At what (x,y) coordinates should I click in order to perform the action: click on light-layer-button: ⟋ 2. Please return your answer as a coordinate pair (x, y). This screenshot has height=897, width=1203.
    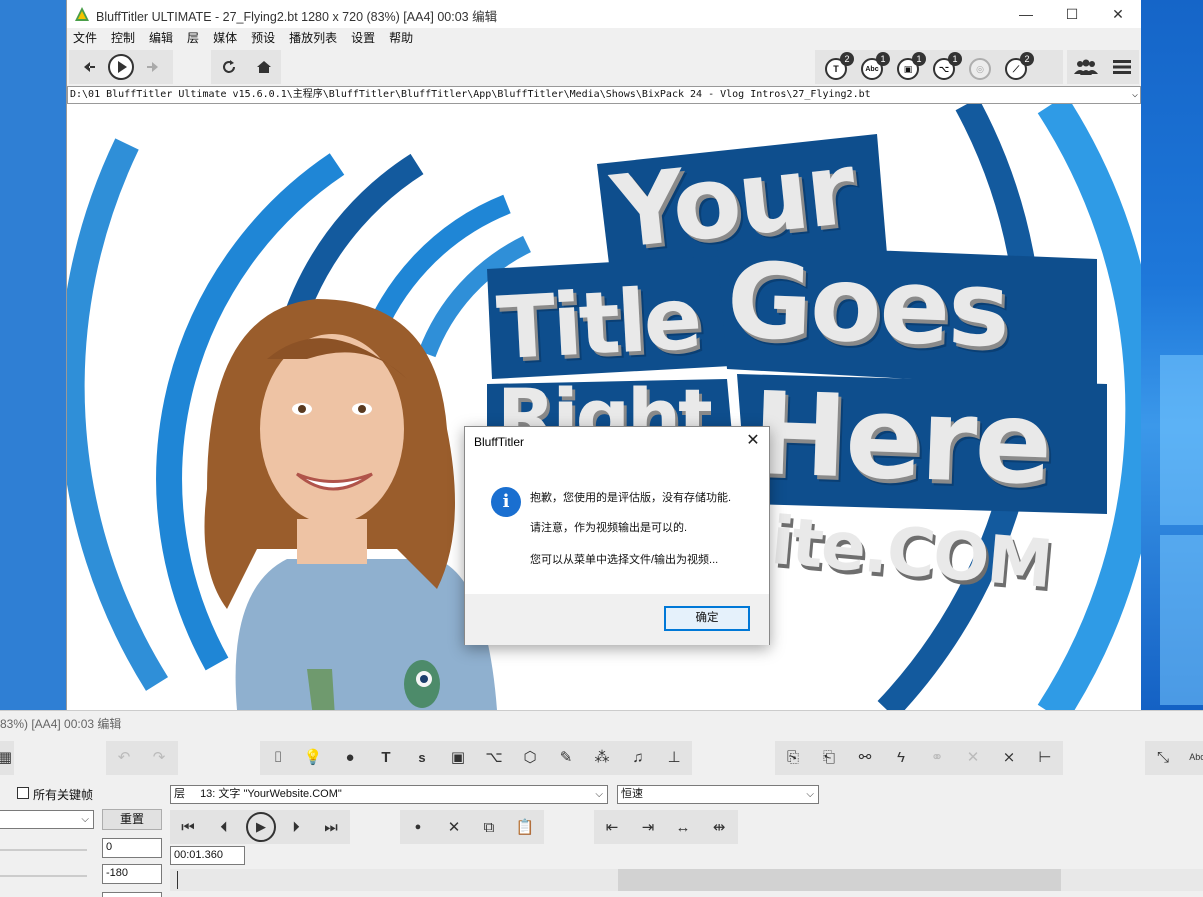
    Looking at the image, I should click on (1017, 68).